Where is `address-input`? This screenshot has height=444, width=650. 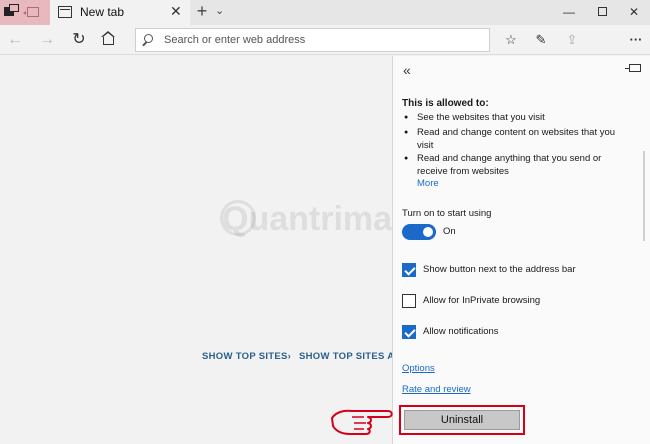
address-input is located at coordinates (324, 40).